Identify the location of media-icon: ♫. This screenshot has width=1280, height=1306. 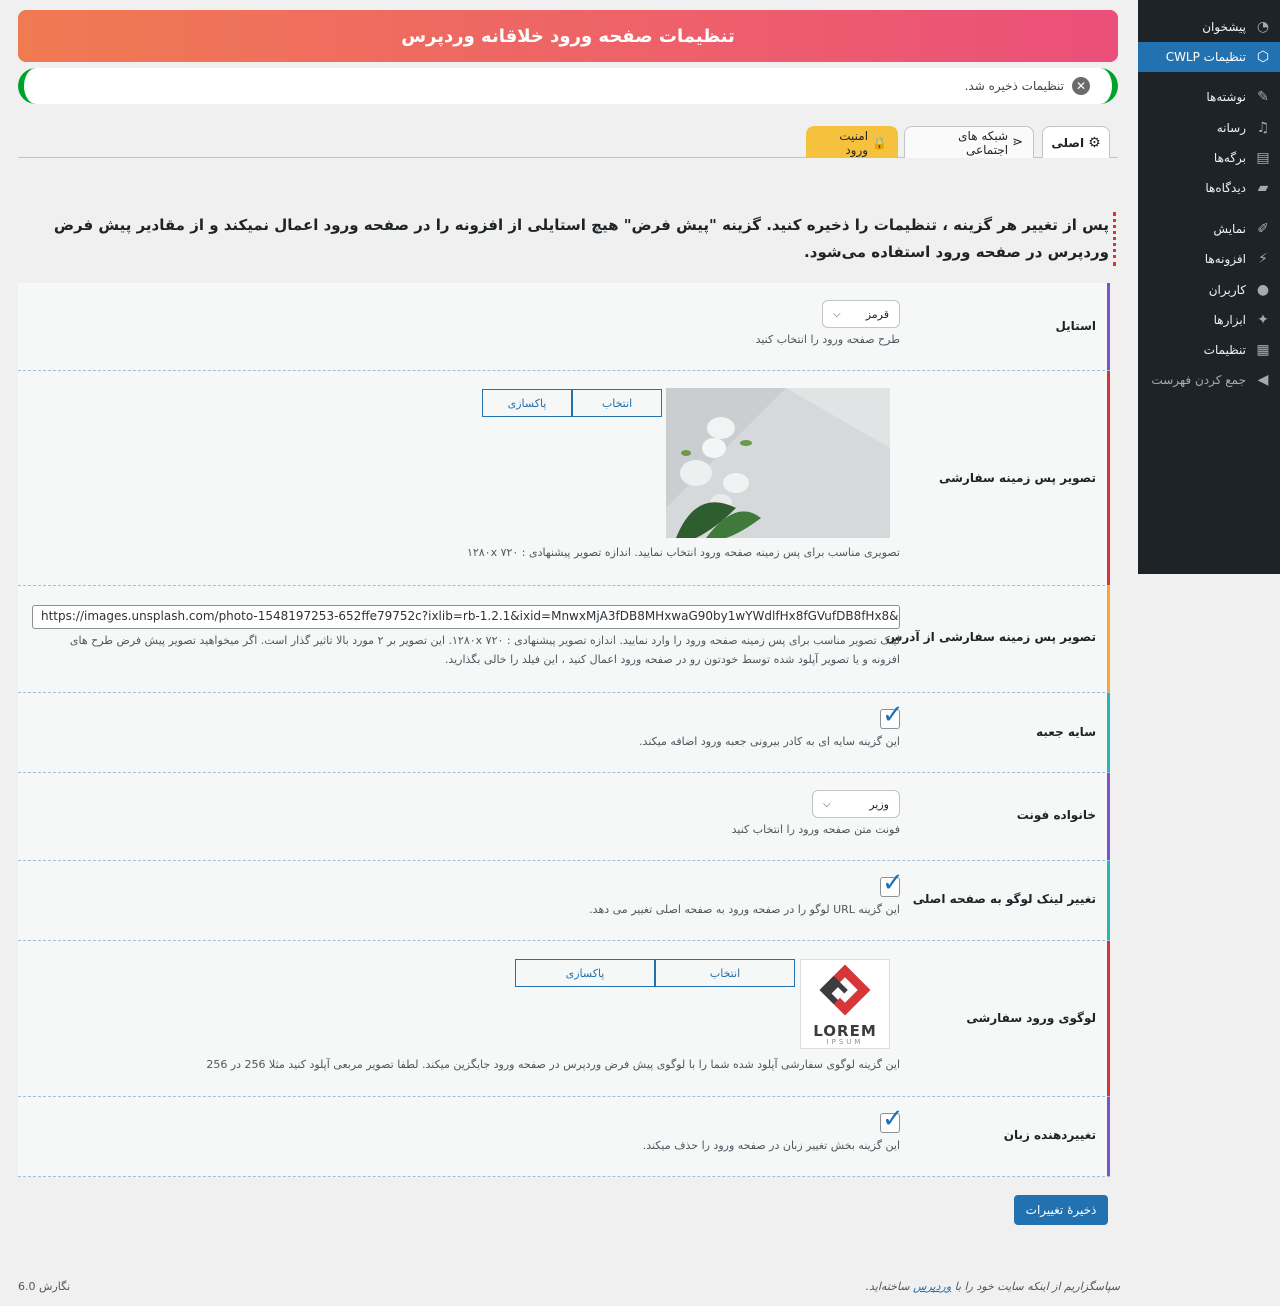
(1263, 128).